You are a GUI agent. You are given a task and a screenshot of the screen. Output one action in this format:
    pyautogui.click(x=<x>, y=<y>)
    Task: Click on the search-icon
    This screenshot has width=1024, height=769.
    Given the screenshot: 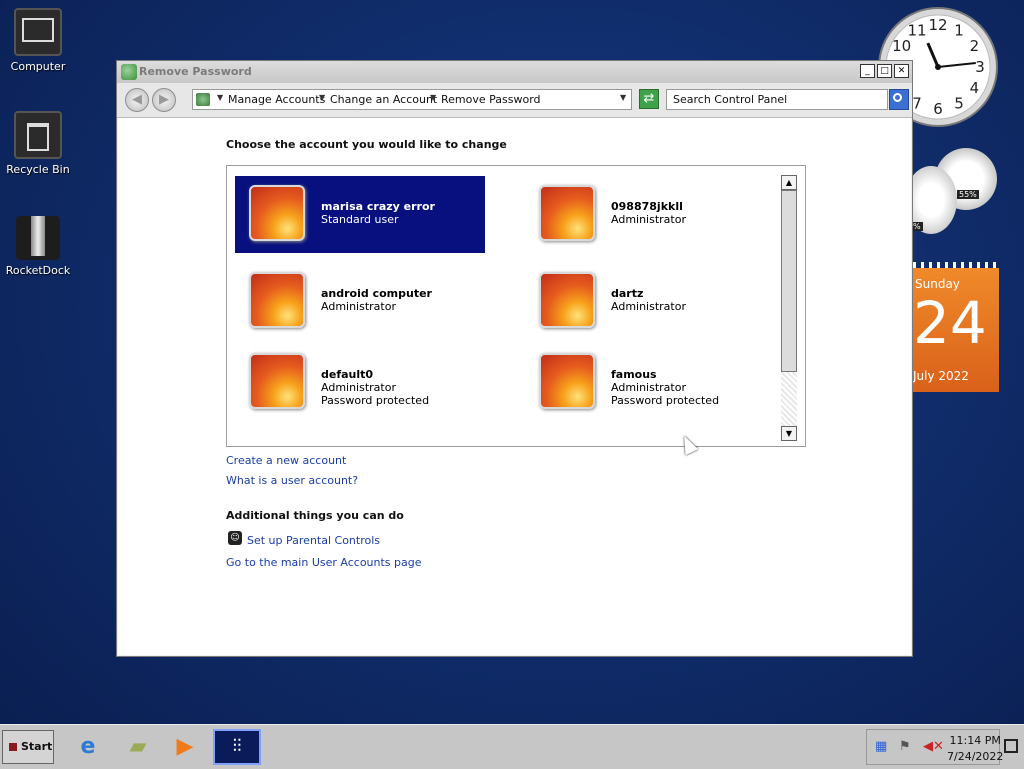 What is the action you would take?
    pyautogui.click(x=897, y=97)
    